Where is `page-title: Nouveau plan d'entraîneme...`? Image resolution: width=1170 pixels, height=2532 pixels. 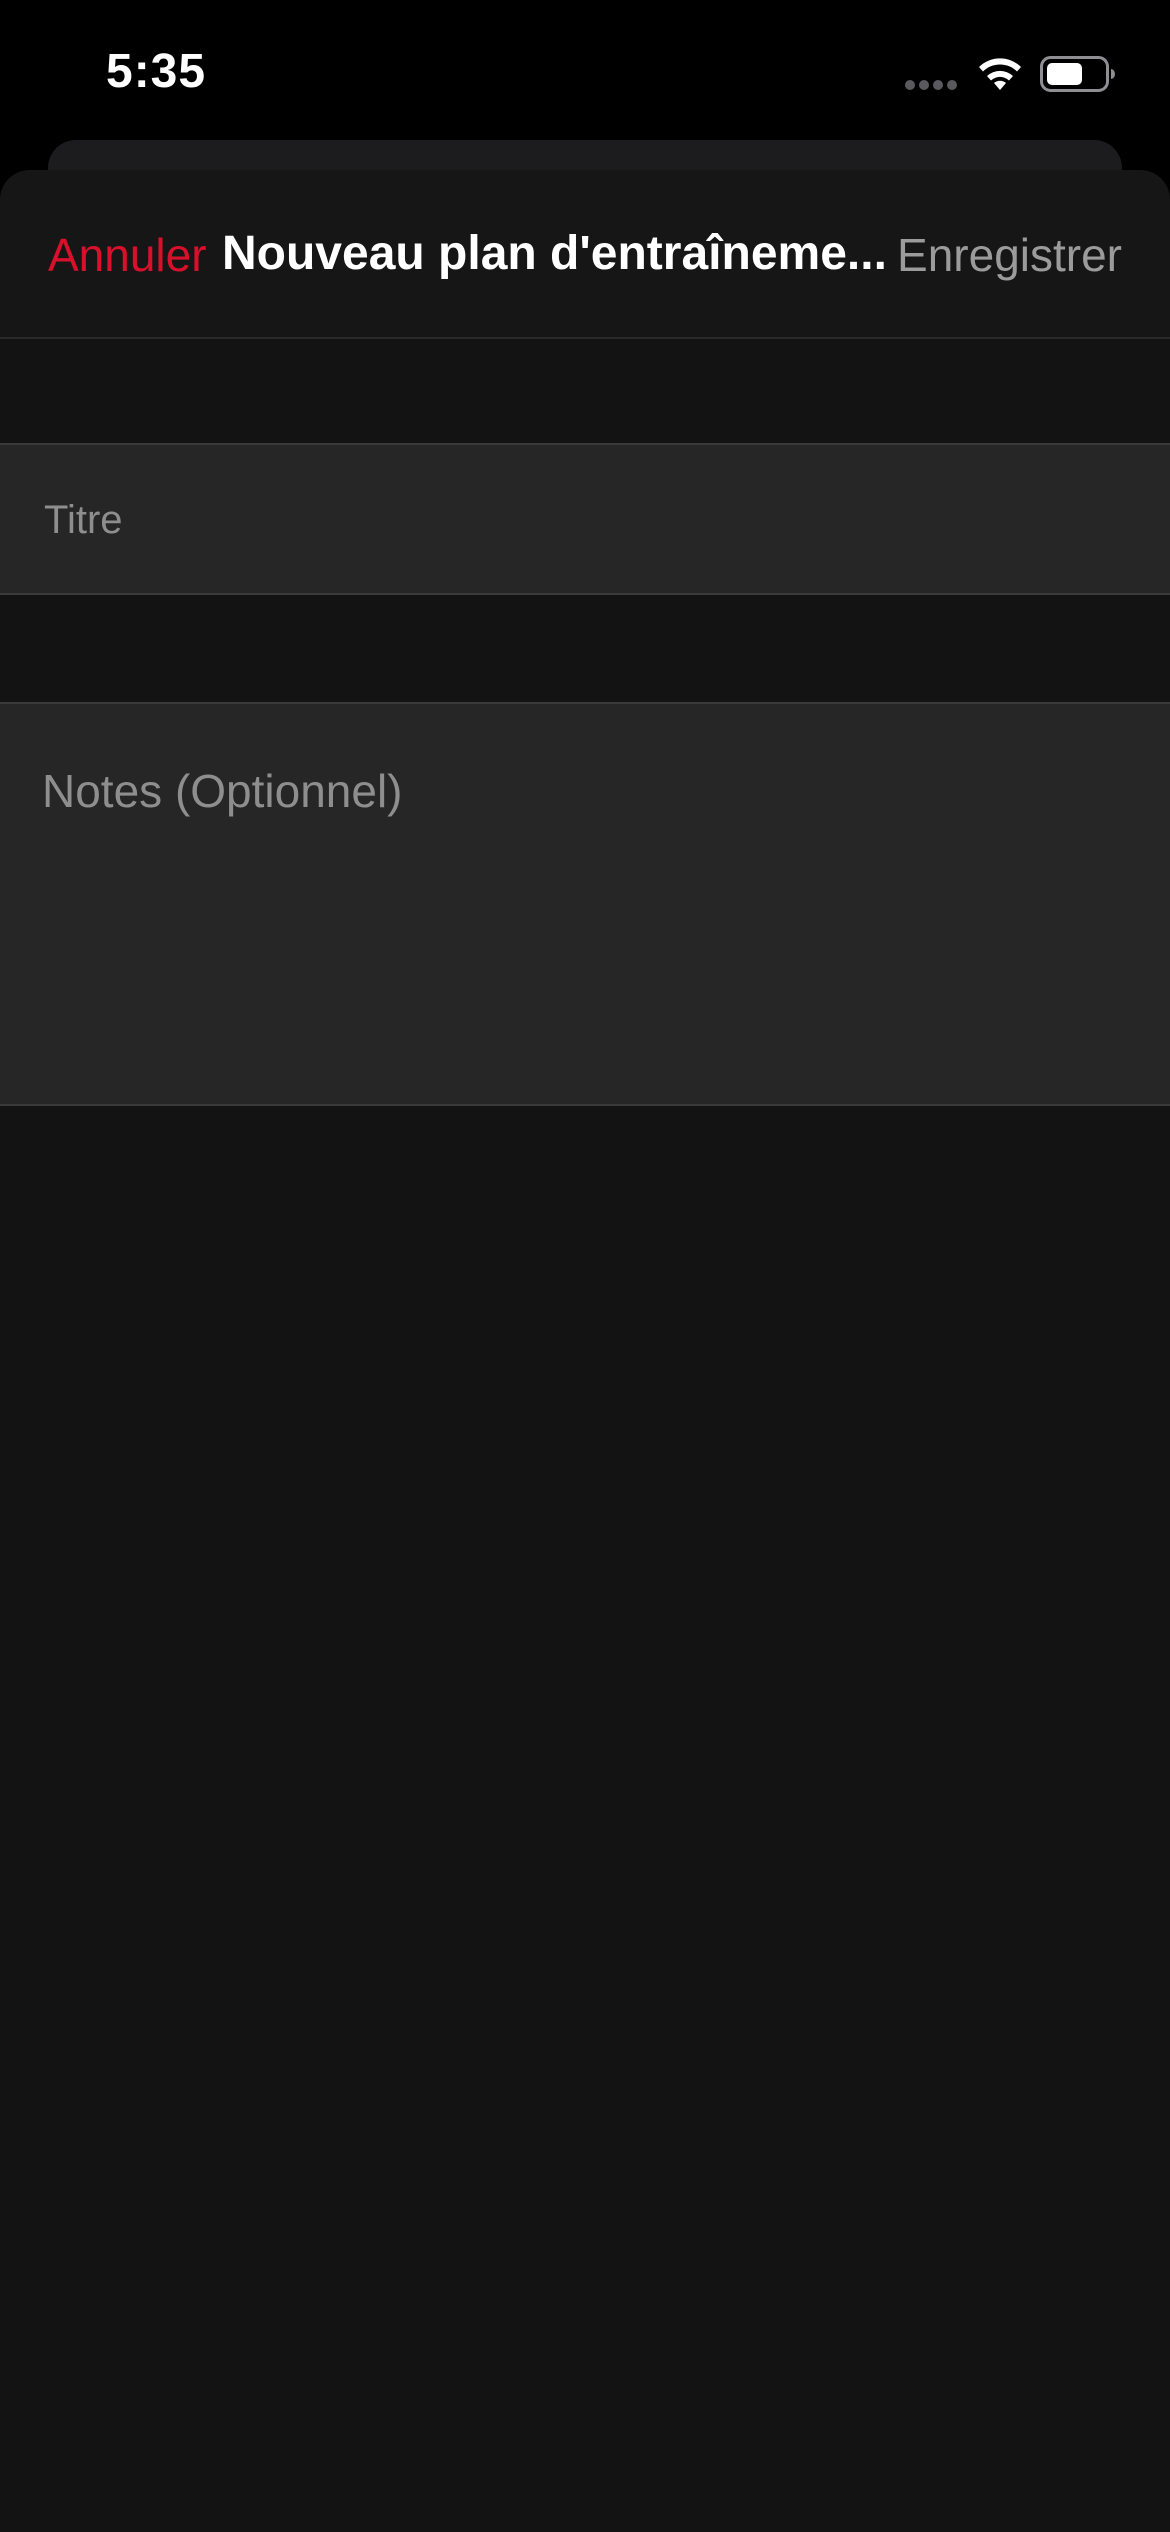
page-title: Nouveau plan d'entraîneme... is located at coordinates (554, 253).